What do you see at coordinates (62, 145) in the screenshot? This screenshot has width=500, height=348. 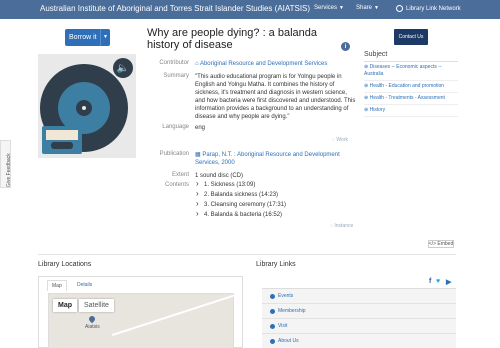 I see `cassette-window` at bounding box center [62, 145].